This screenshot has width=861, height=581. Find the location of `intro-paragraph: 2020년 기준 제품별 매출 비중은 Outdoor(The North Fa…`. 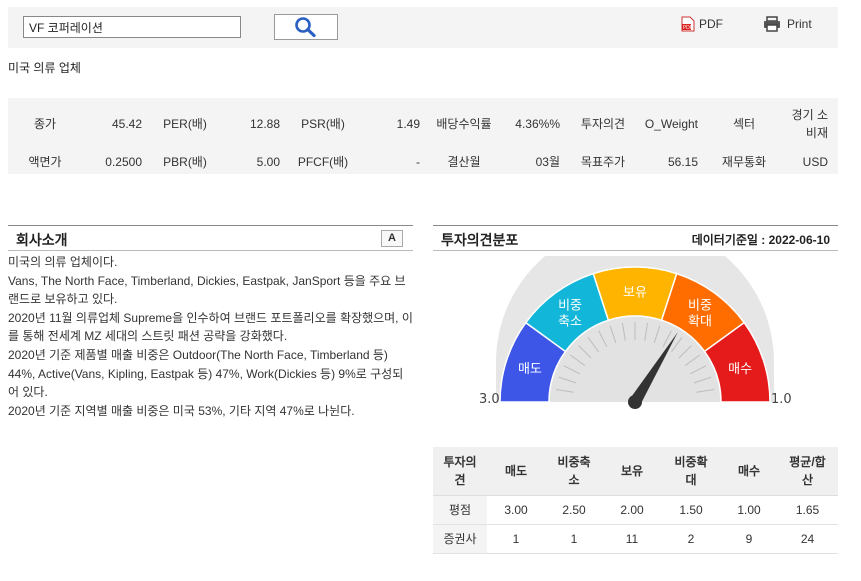

intro-paragraph: 2020년 기준 제품별 매출 비중은 Outdoor(The North Fa… is located at coordinates (206, 373).